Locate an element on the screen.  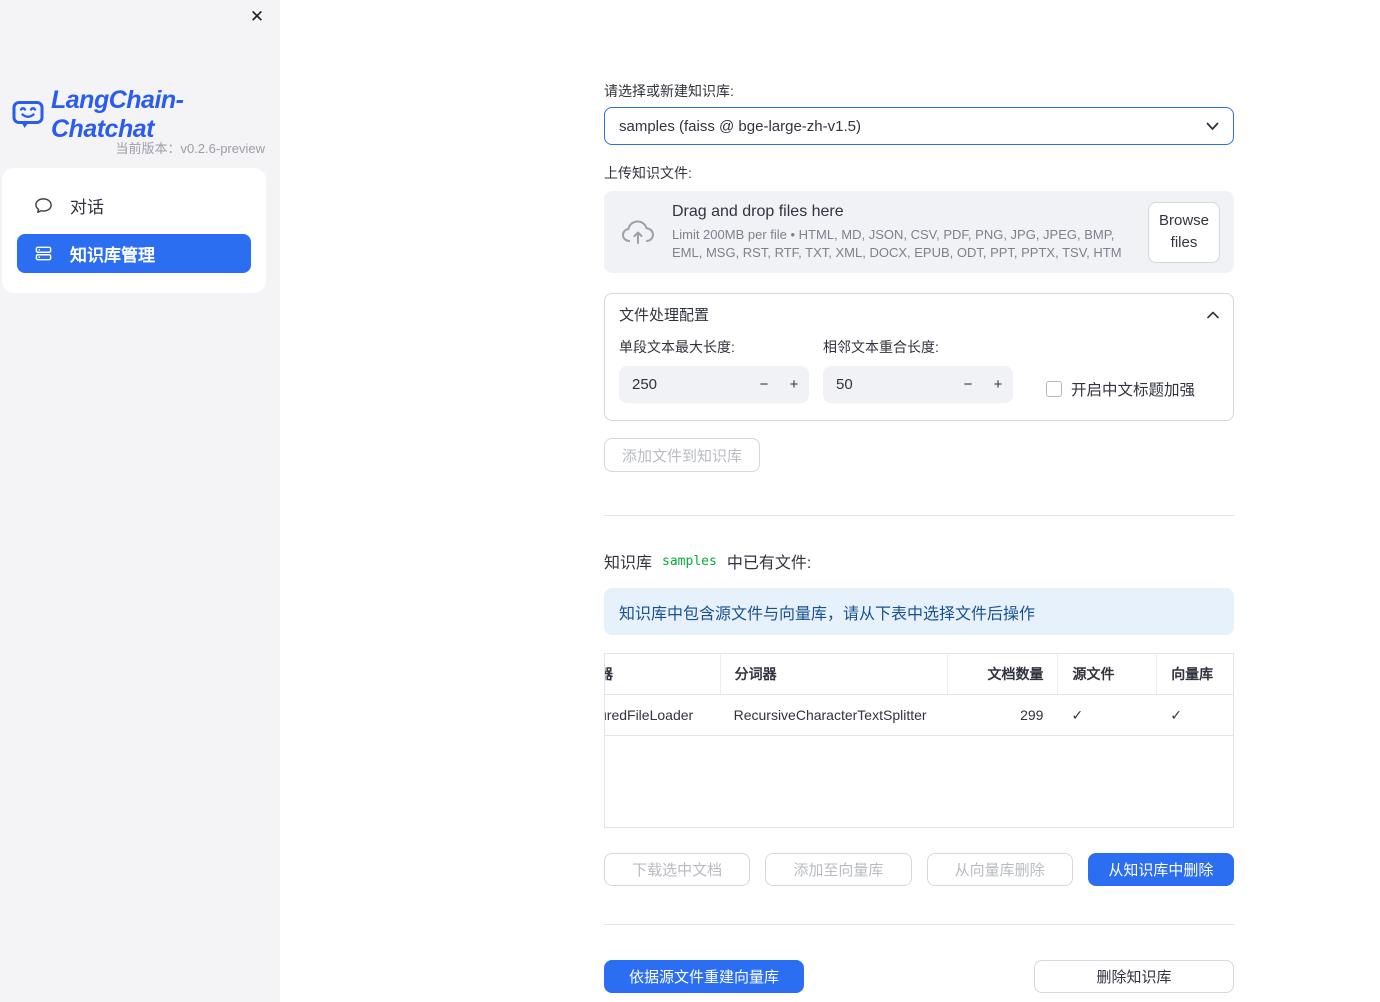
info-banner: 知识库中包含源文件与向量库，请从下表中选择文件后操作 is located at coordinates (919, 611).